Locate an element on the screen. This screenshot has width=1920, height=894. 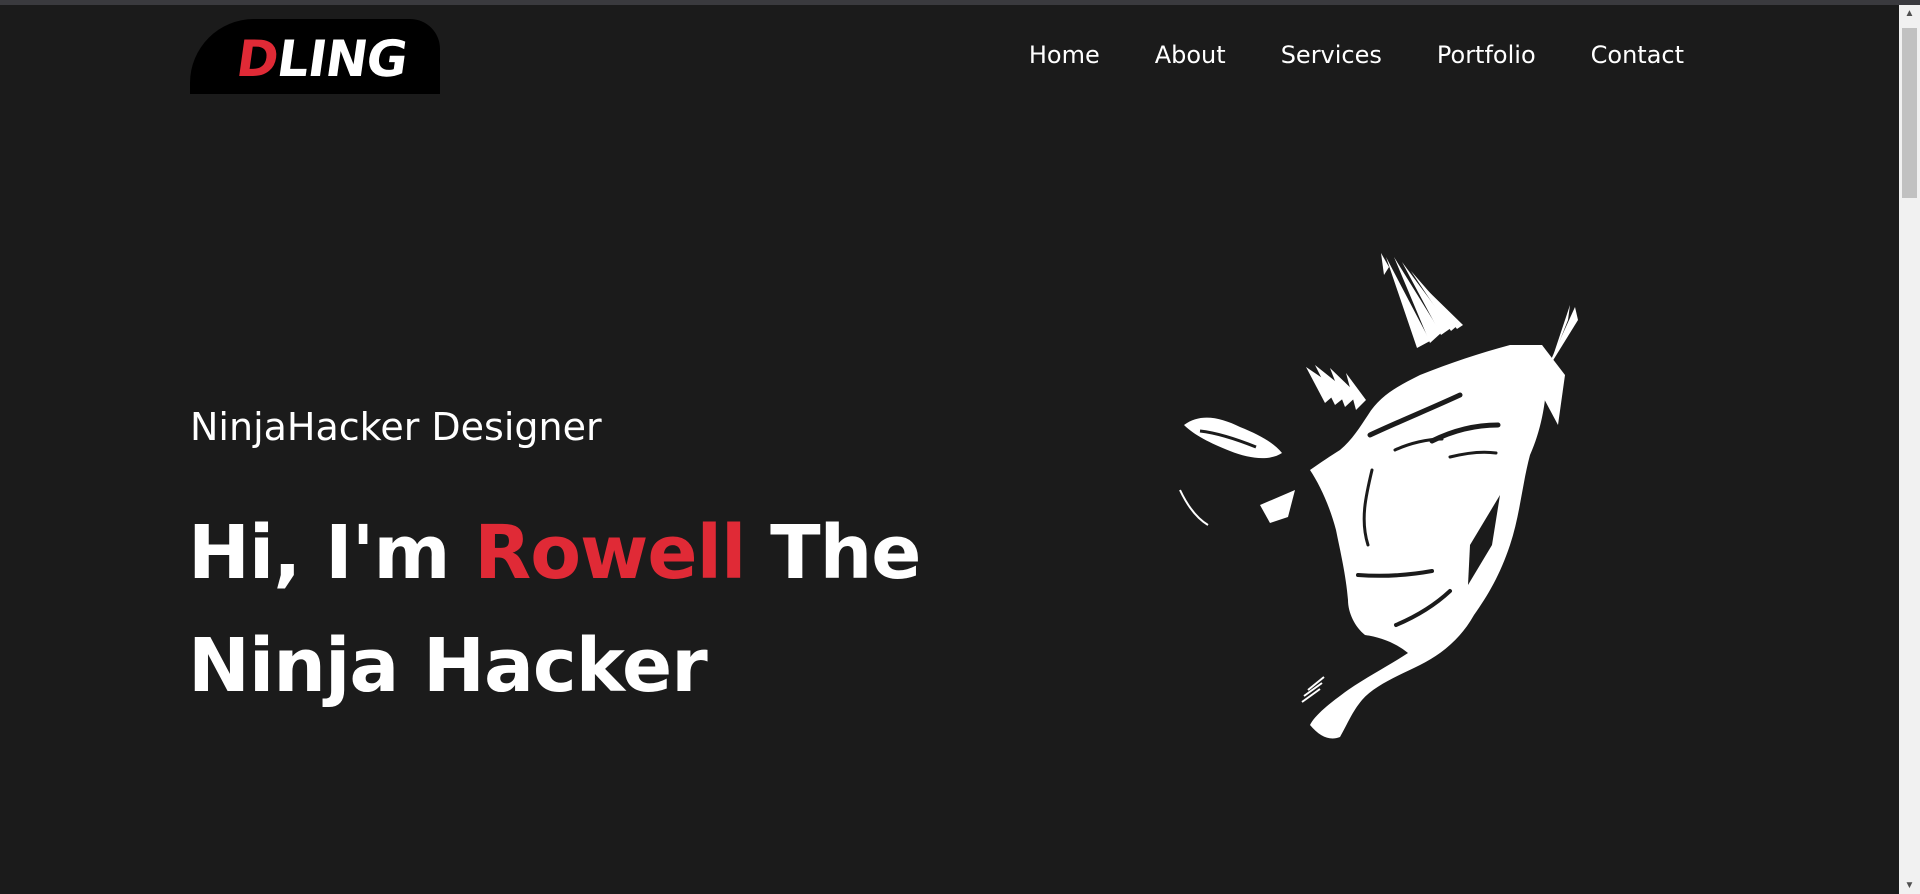
logo-text: DLING is located at coordinates (322, 59).